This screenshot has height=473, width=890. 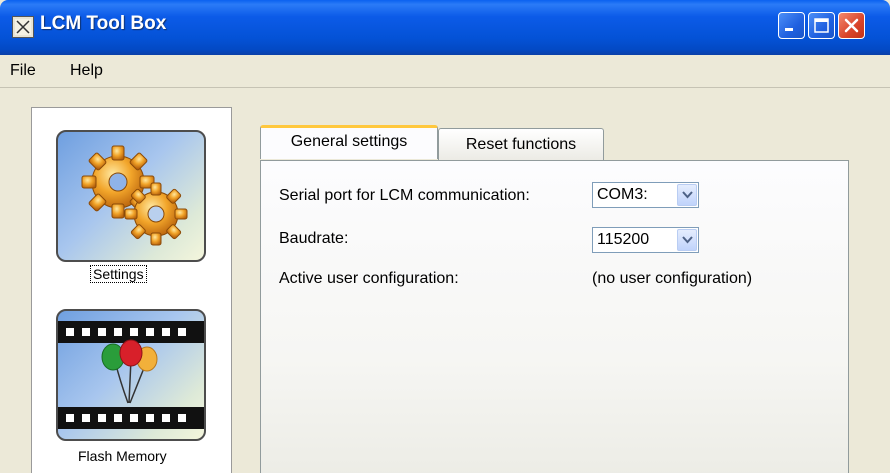 I want to click on close-button, so click(x=851, y=25).